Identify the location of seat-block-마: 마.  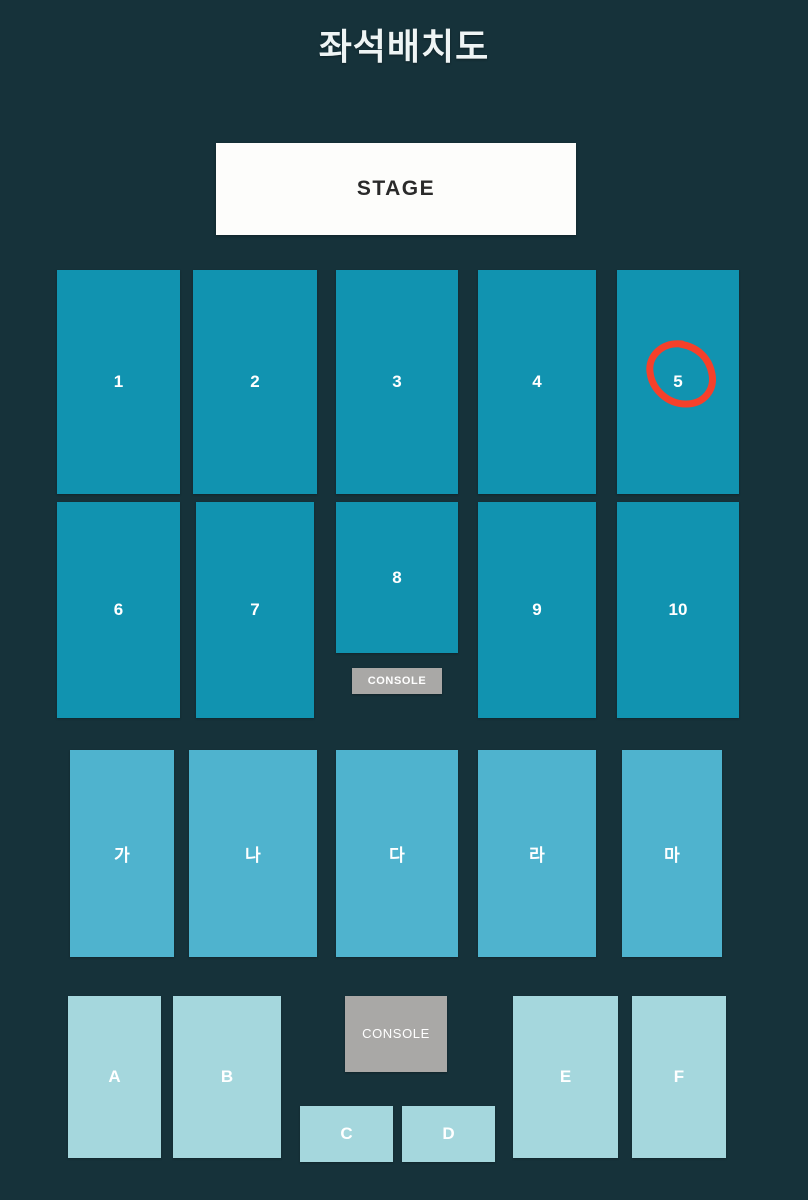
(672, 853).